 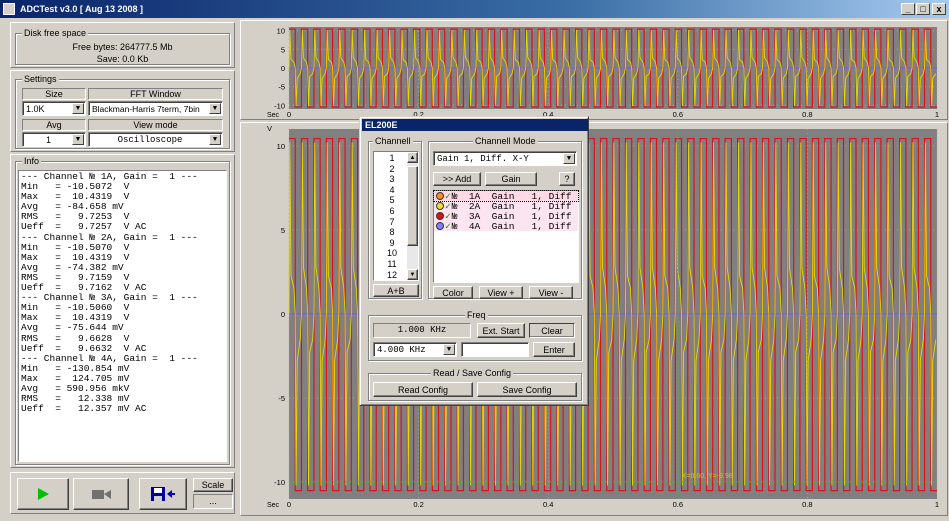 I want to click on fft-window-select: Blackman-Harris 7term, 7bin ▼, so click(x=155, y=108).